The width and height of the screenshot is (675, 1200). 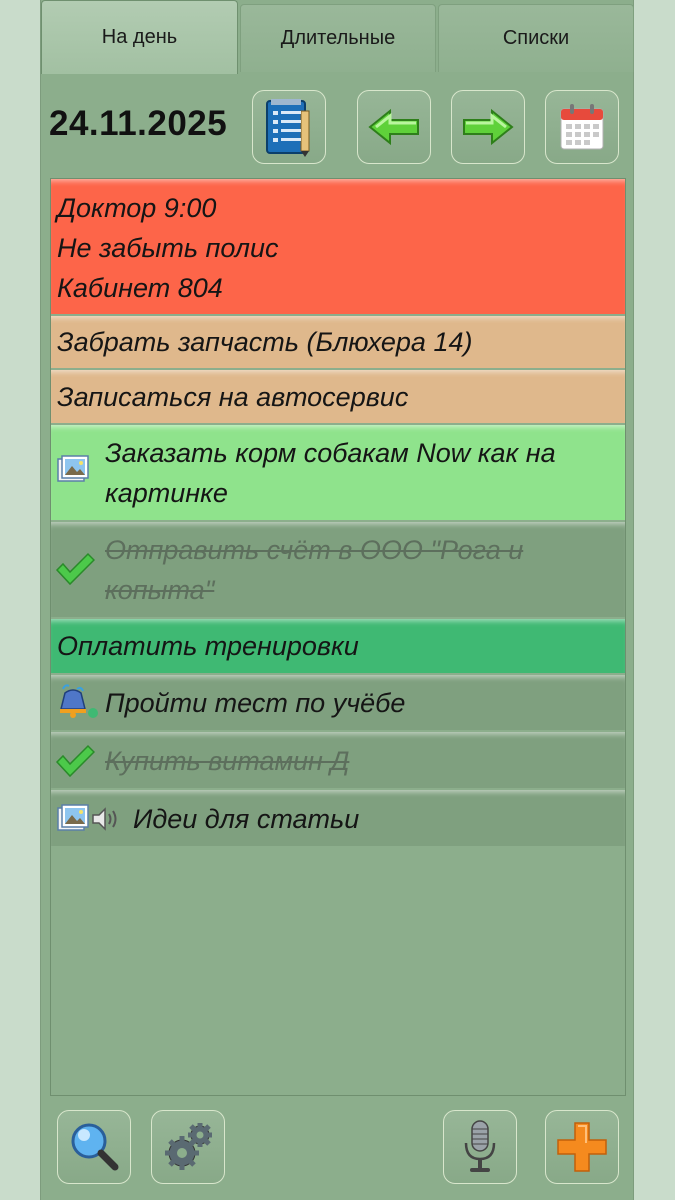 I want to click on task-item: Записаться на автосервис, so click(x=338, y=396).